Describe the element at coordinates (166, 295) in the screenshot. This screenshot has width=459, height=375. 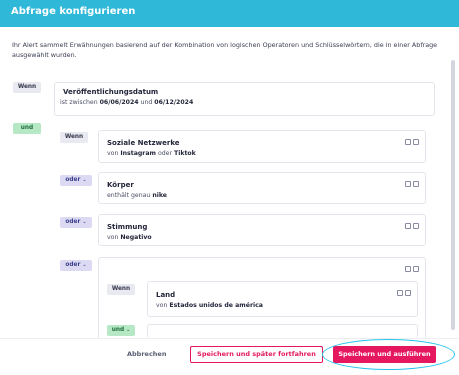
I see `country-condition-title: Land` at that location.